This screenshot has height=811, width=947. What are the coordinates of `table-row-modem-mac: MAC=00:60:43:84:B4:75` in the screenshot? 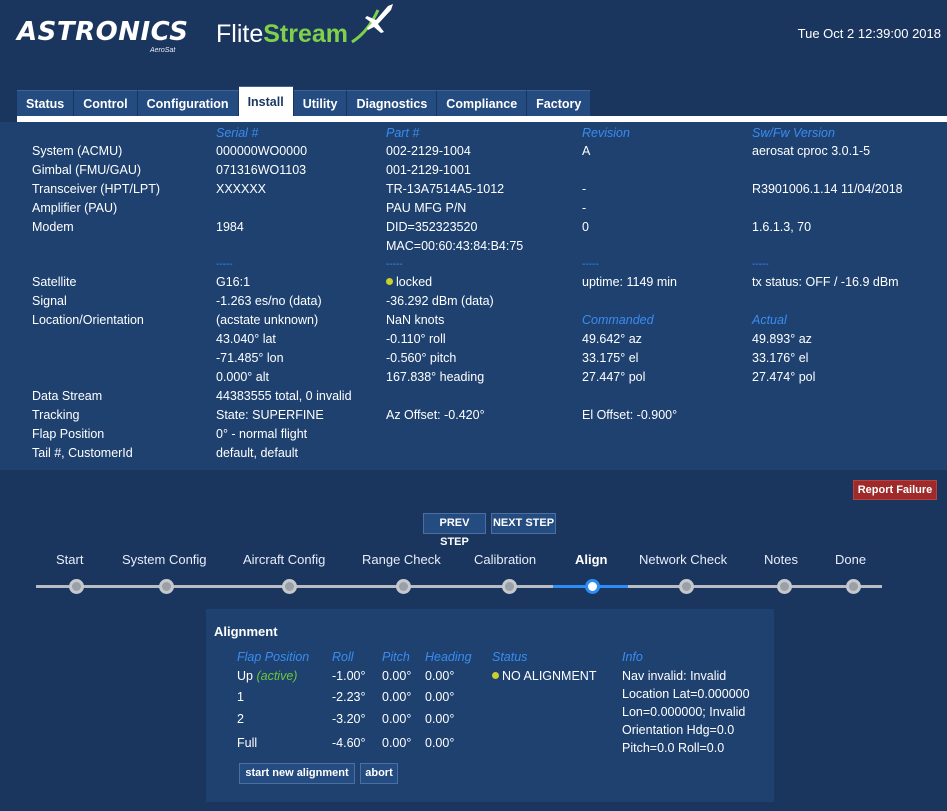 It's located at (473, 246).